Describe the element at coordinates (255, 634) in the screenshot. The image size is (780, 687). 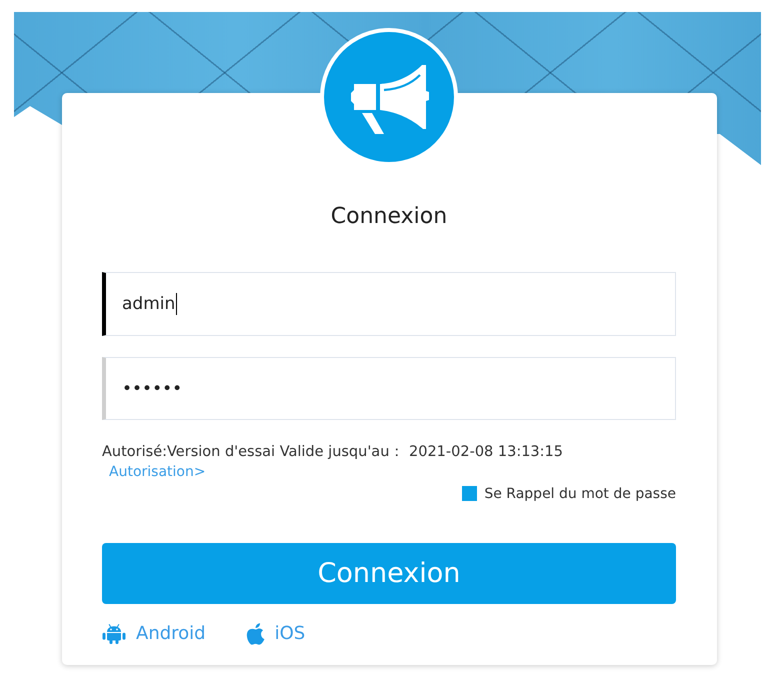
I see `apple-icon` at that location.